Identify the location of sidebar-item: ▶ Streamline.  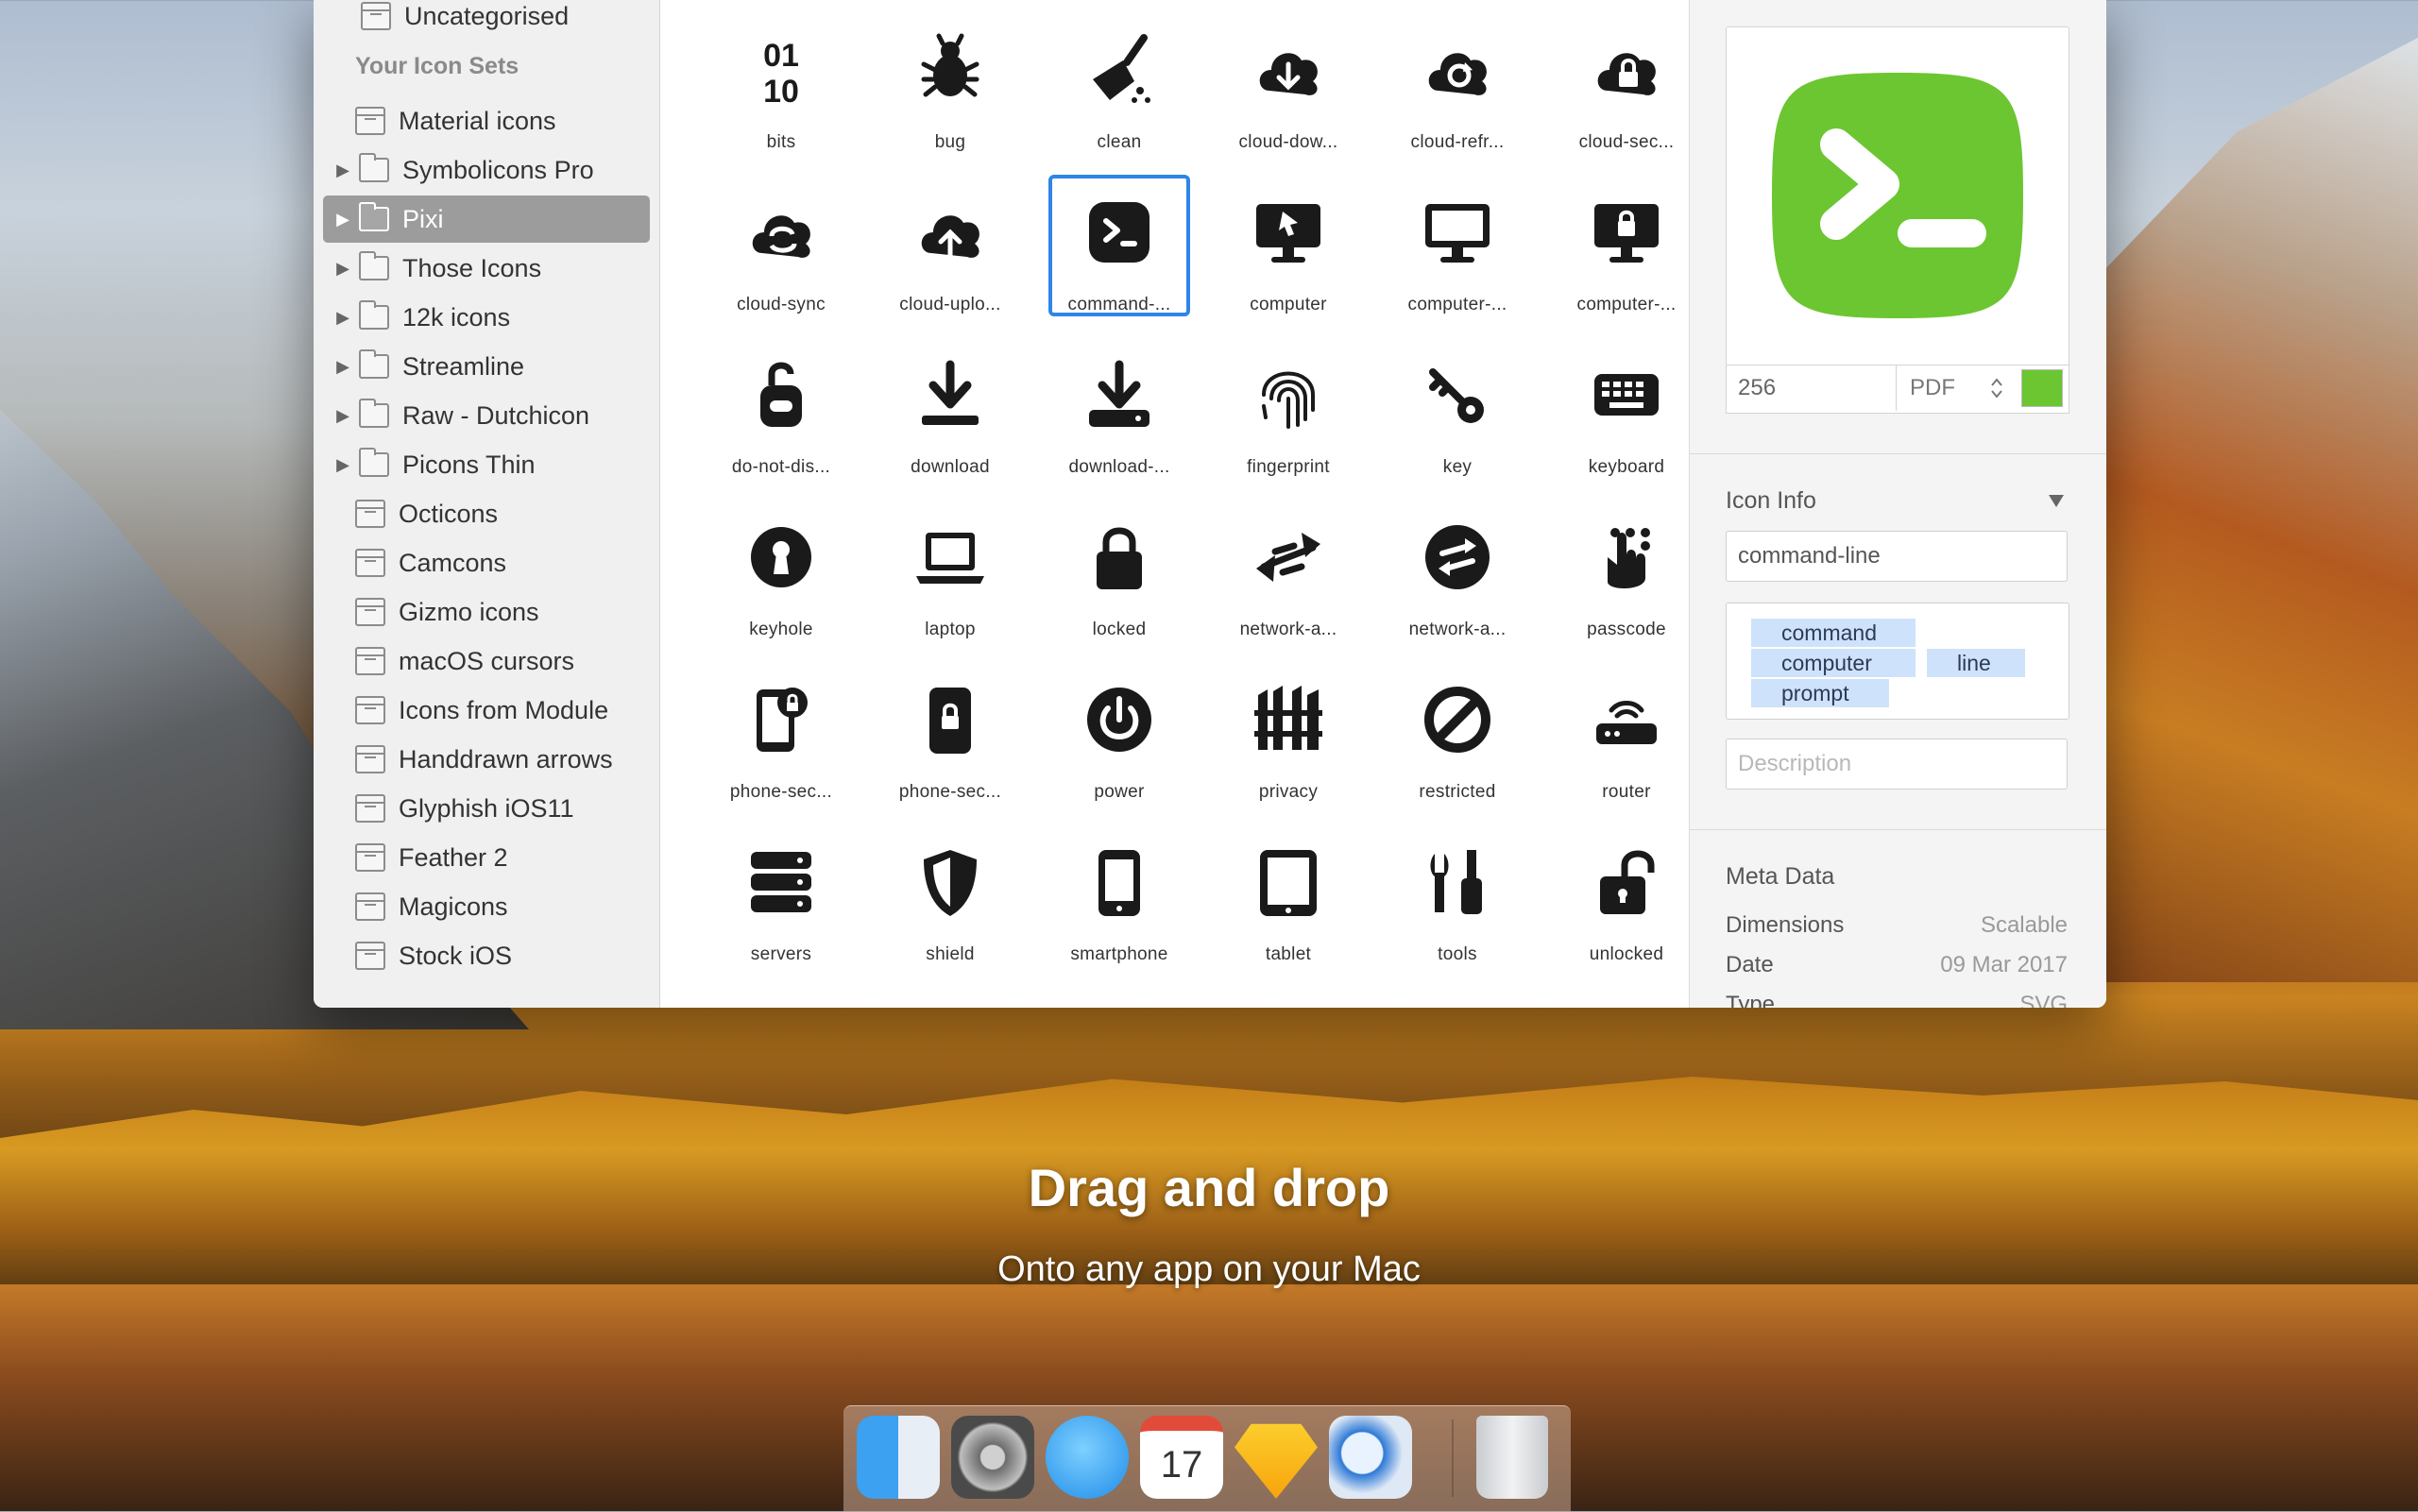
(487, 366).